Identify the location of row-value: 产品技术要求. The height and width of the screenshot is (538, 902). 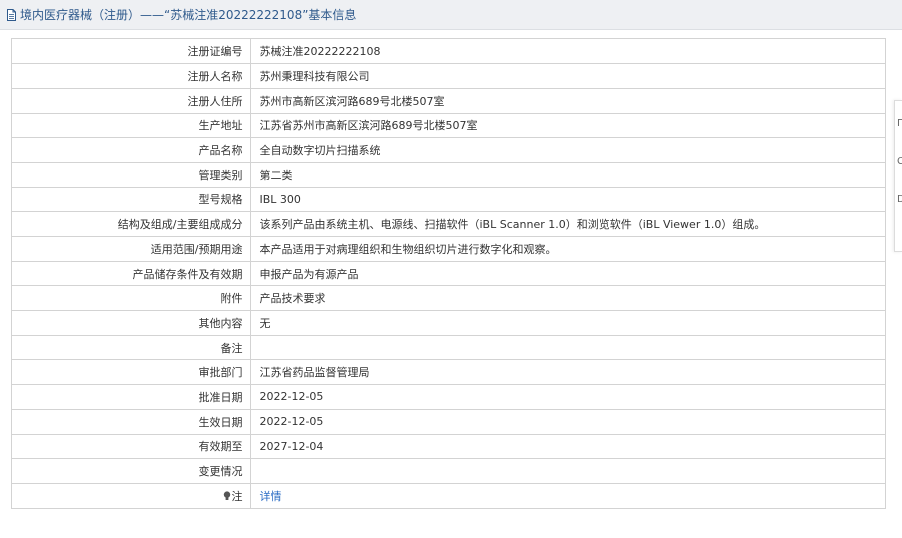
(567, 298).